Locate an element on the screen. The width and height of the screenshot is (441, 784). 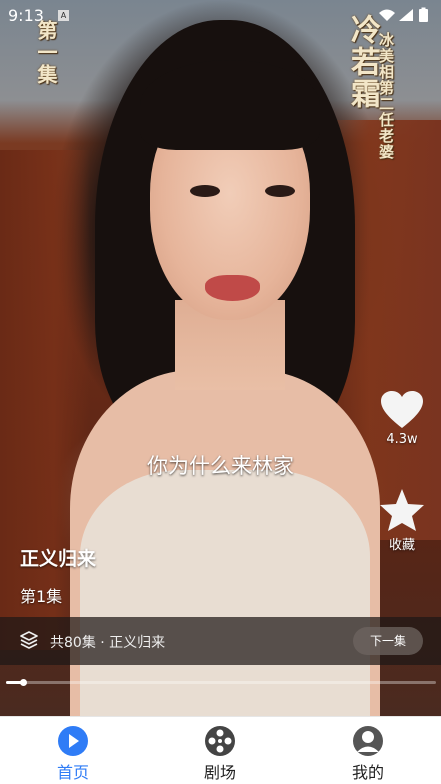
notification-badge: A is located at coordinates (63, 15).